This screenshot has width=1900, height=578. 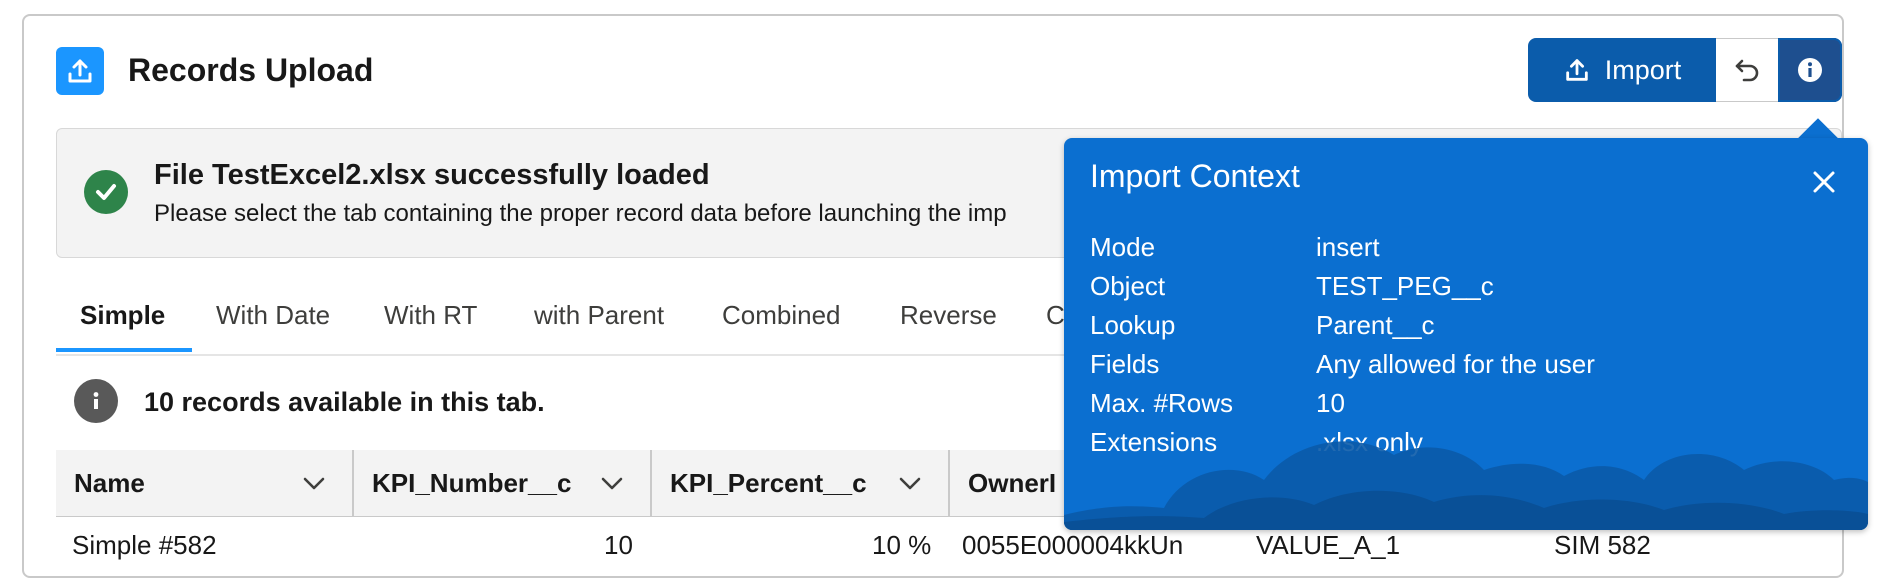 I want to click on tab-simple: Simple, so click(x=124, y=322).